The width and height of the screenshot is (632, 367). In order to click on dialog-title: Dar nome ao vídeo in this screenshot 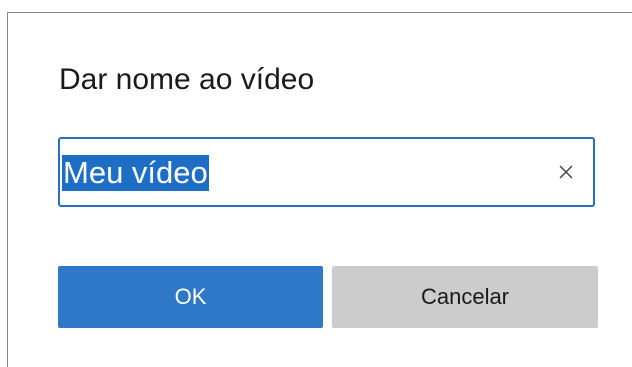, I will do `click(187, 79)`.